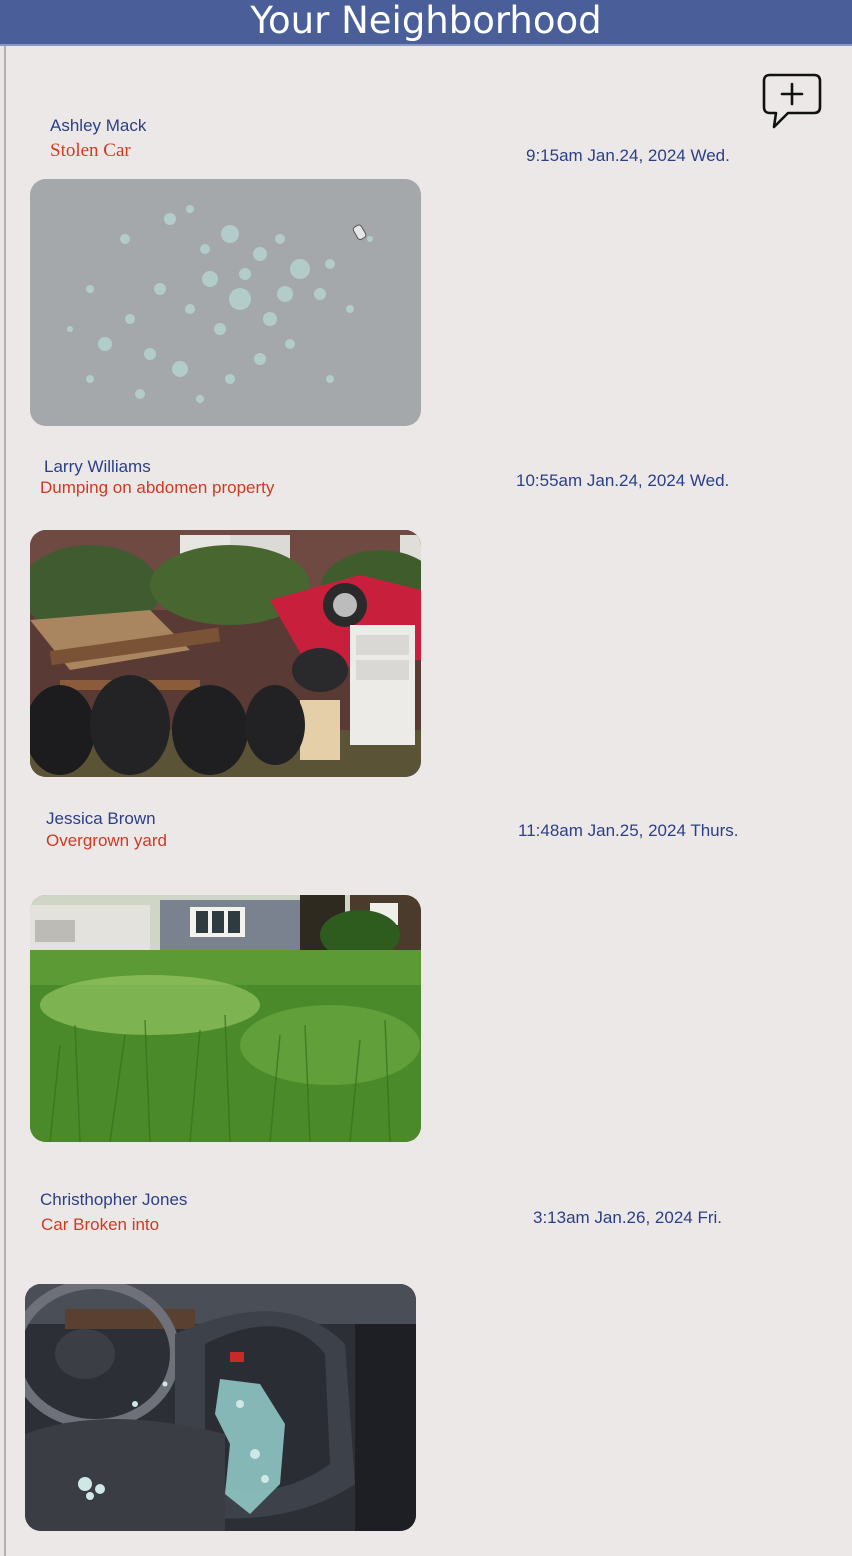 The height and width of the screenshot is (1556, 852). Describe the element at coordinates (628, 830) in the screenshot. I see `post-timestamp: 11:48am Jan.25, 2024 Thurs.` at that location.